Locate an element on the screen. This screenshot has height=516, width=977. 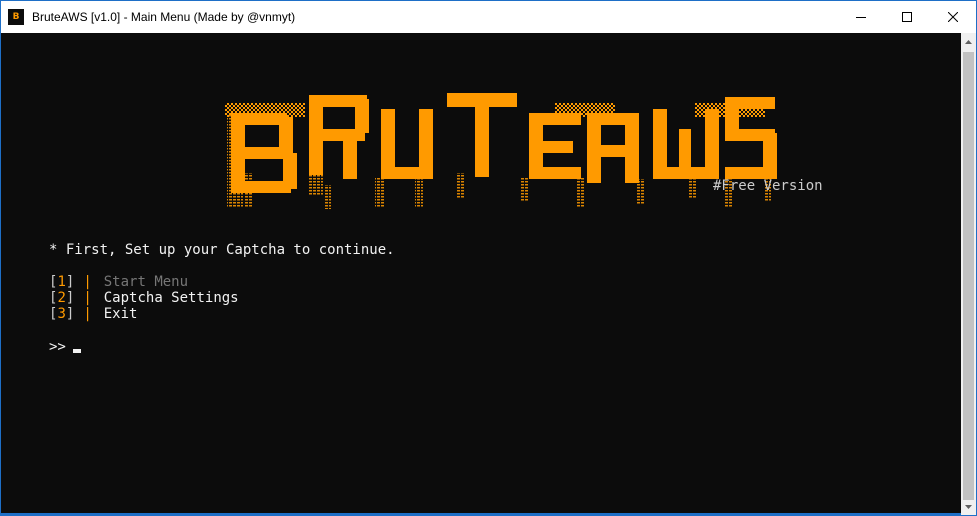
close-button is located at coordinates (953, 17).